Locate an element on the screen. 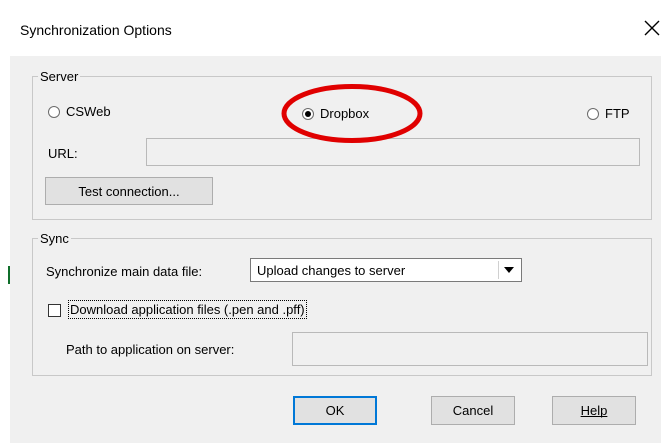  sync-main-file-value: Upload changes to server is located at coordinates (331, 270).